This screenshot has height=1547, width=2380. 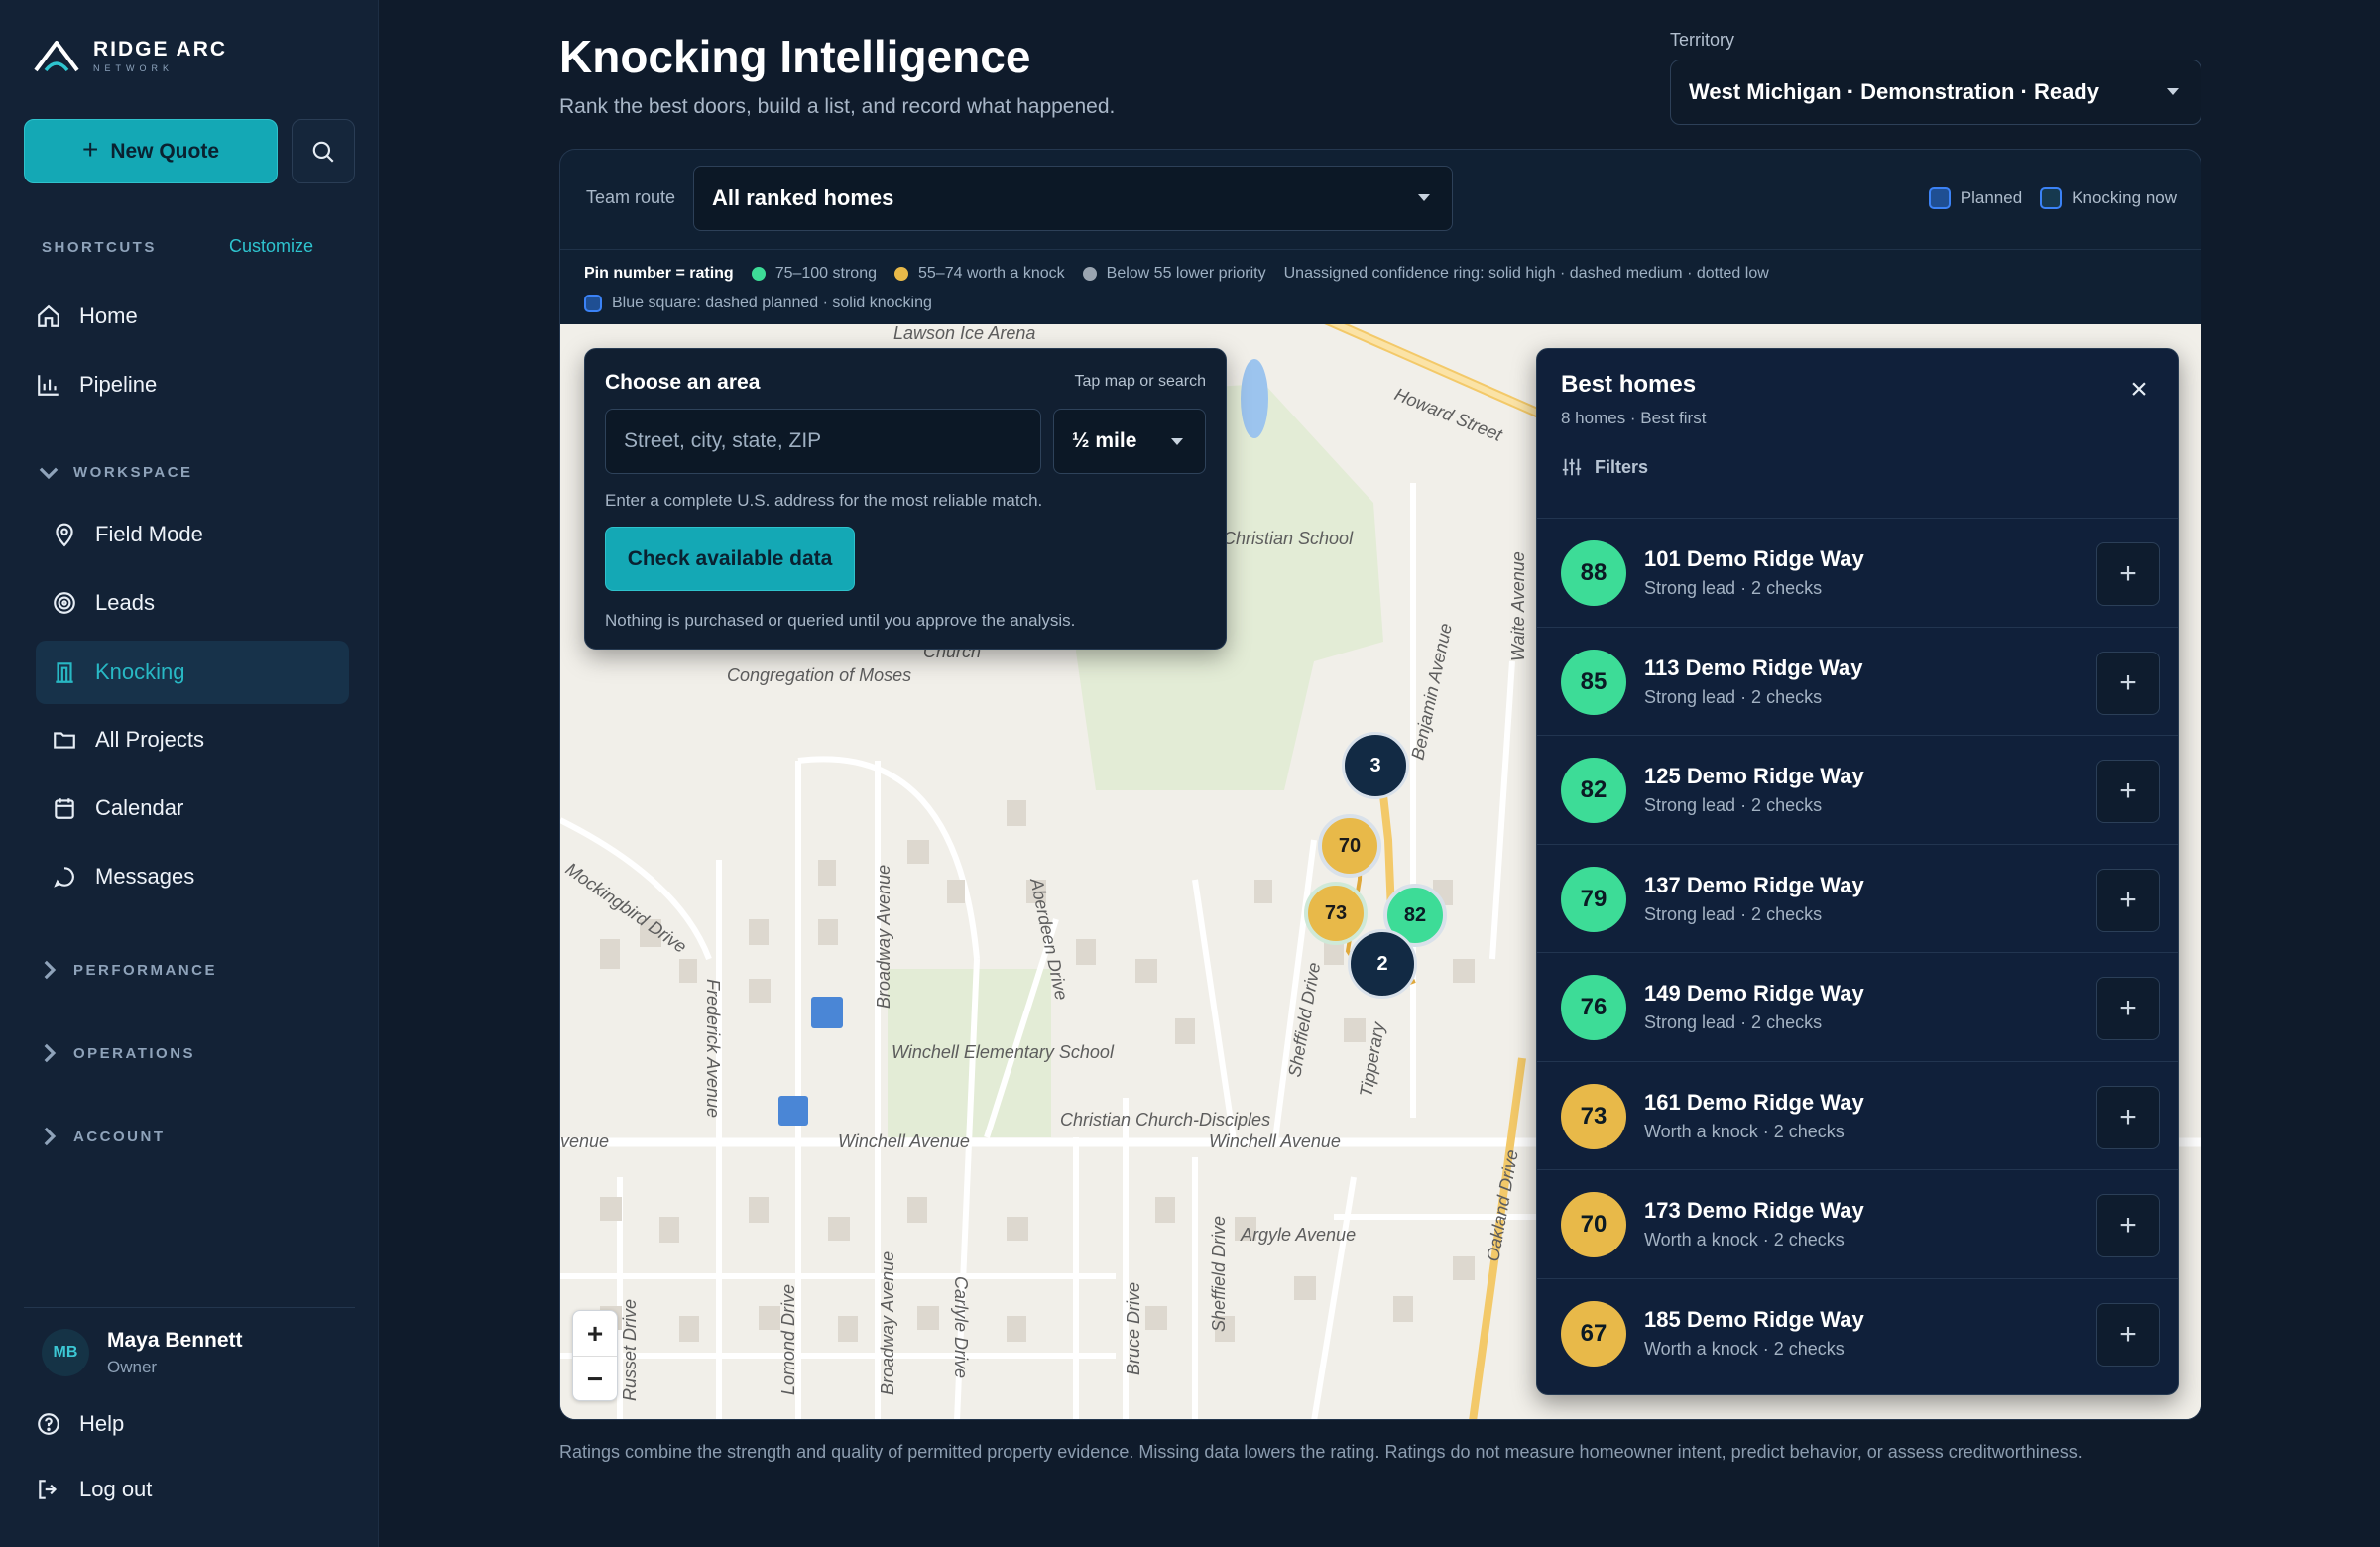 What do you see at coordinates (99, 247) in the screenshot?
I see `shortcuts-heading: SHORTCUTS` at bounding box center [99, 247].